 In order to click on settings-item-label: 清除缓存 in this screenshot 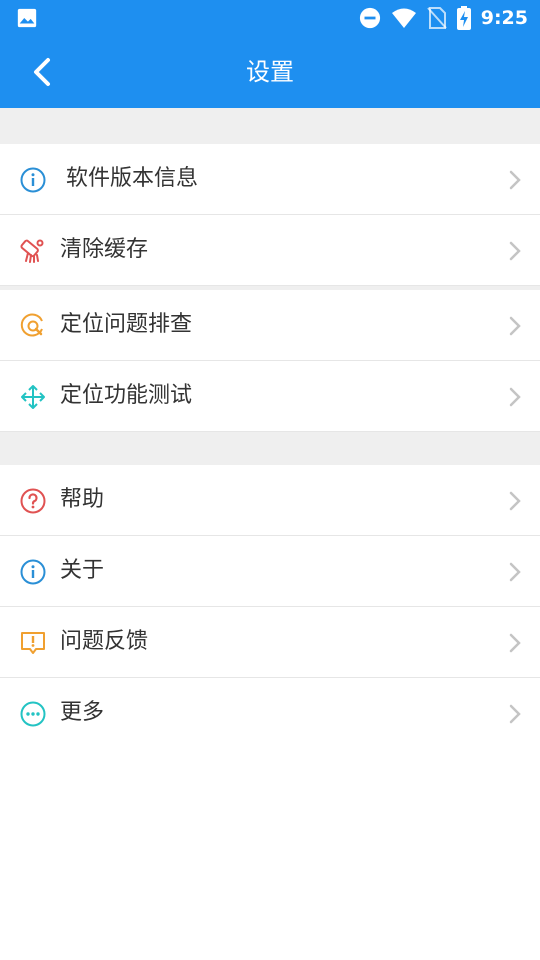, I will do `click(104, 249)`.